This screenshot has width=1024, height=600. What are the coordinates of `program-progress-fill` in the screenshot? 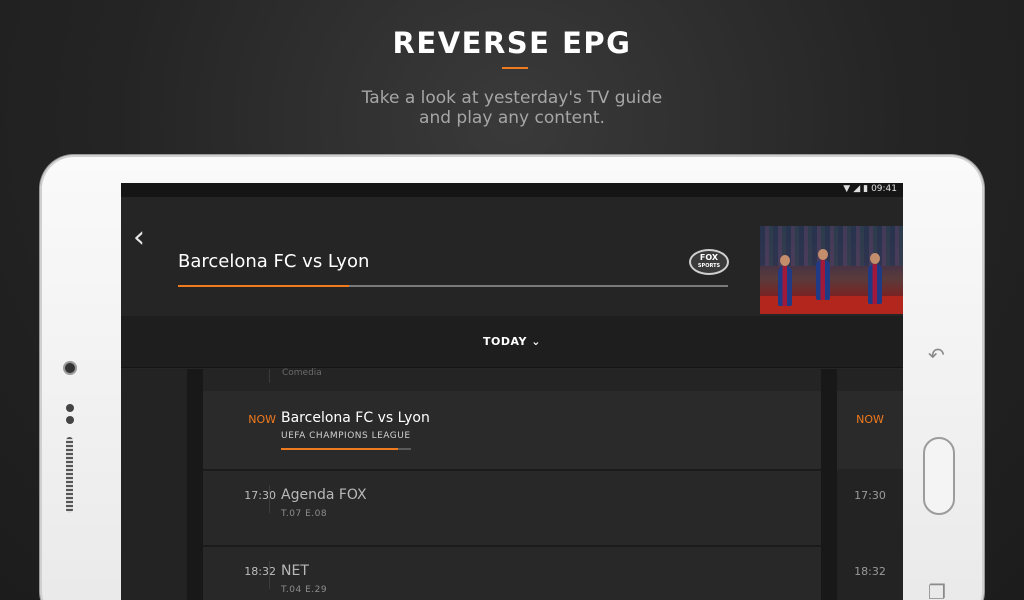 It's located at (339, 449).